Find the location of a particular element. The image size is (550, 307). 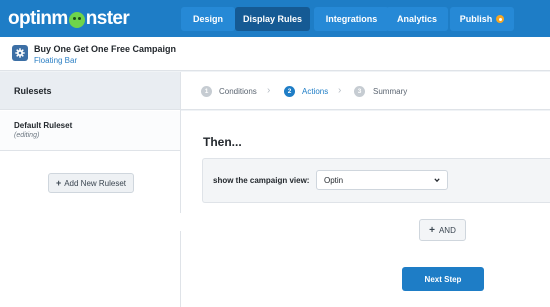

nav-tab-label: Display Rules is located at coordinates (272, 19).